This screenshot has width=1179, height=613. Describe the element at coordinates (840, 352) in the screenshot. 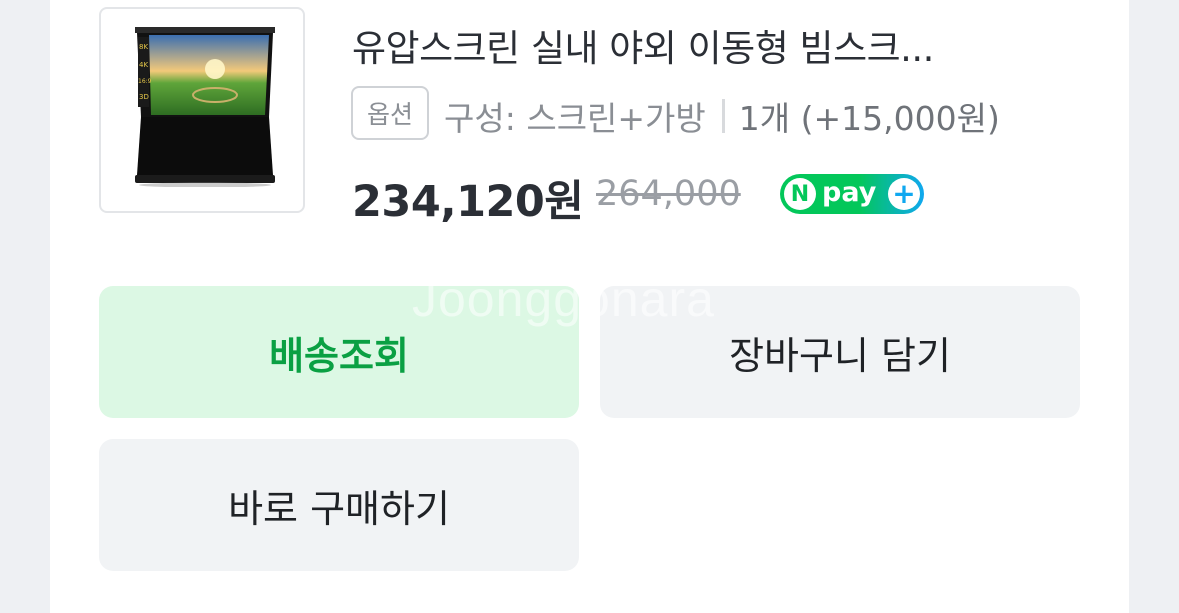

I see `add-to-cart-button: 장바구니 담기` at that location.